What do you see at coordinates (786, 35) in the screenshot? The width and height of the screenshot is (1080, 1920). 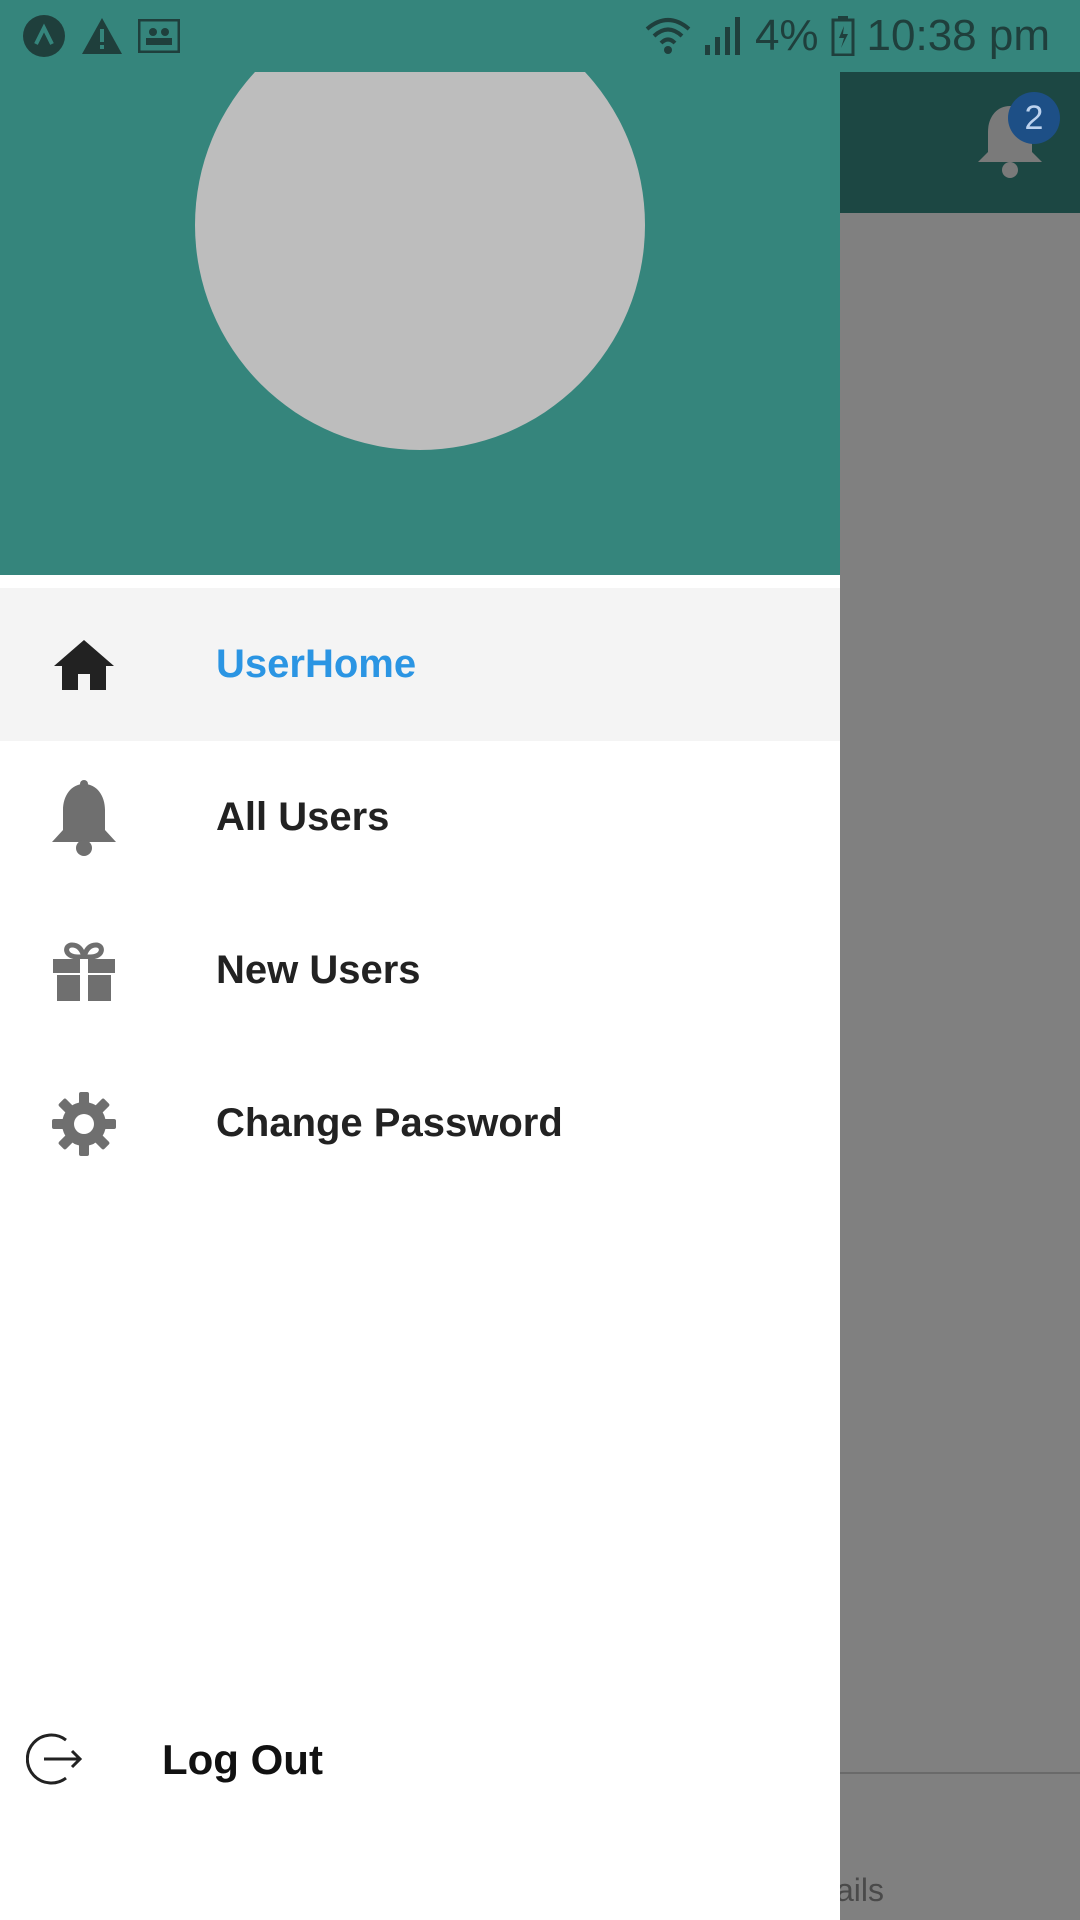 I see `battery-percent: 4%` at bounding box center [786, 35].